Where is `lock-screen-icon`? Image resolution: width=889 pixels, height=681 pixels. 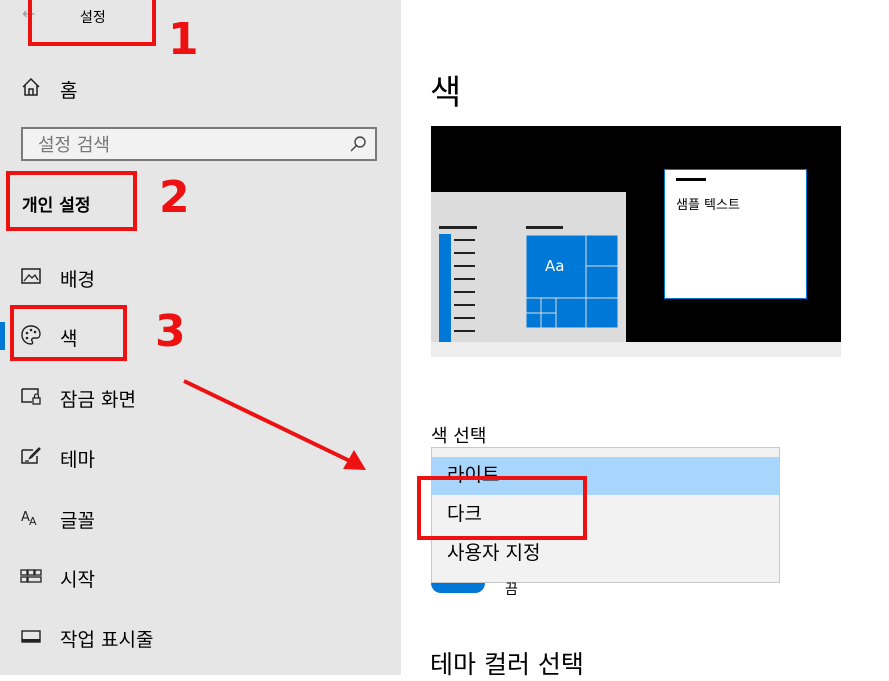
lock-screen-icon is located at coordinates (31, 396).